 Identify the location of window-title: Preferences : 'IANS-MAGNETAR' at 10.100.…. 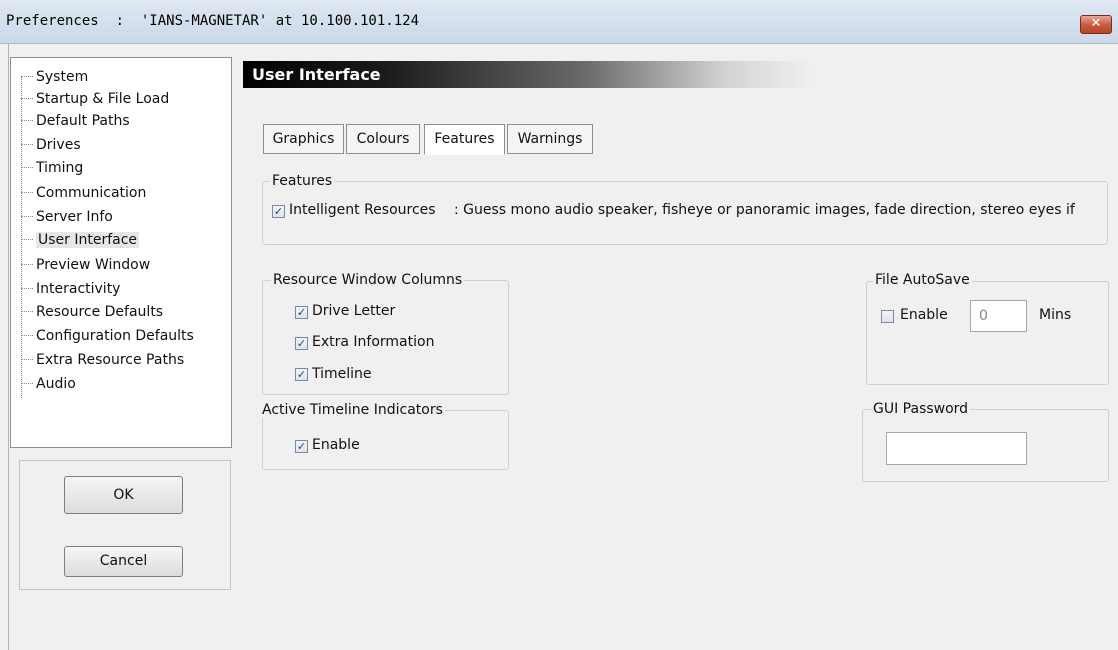
(213, 21).